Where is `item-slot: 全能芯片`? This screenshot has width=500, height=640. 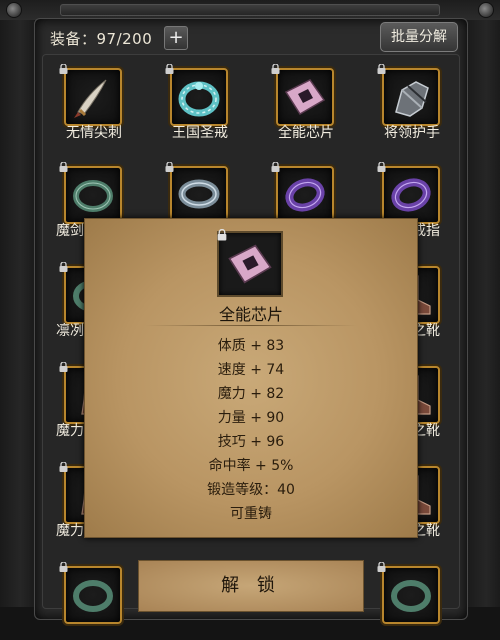 item-slot: 全能芯片 is located at coordinates (306, 101).